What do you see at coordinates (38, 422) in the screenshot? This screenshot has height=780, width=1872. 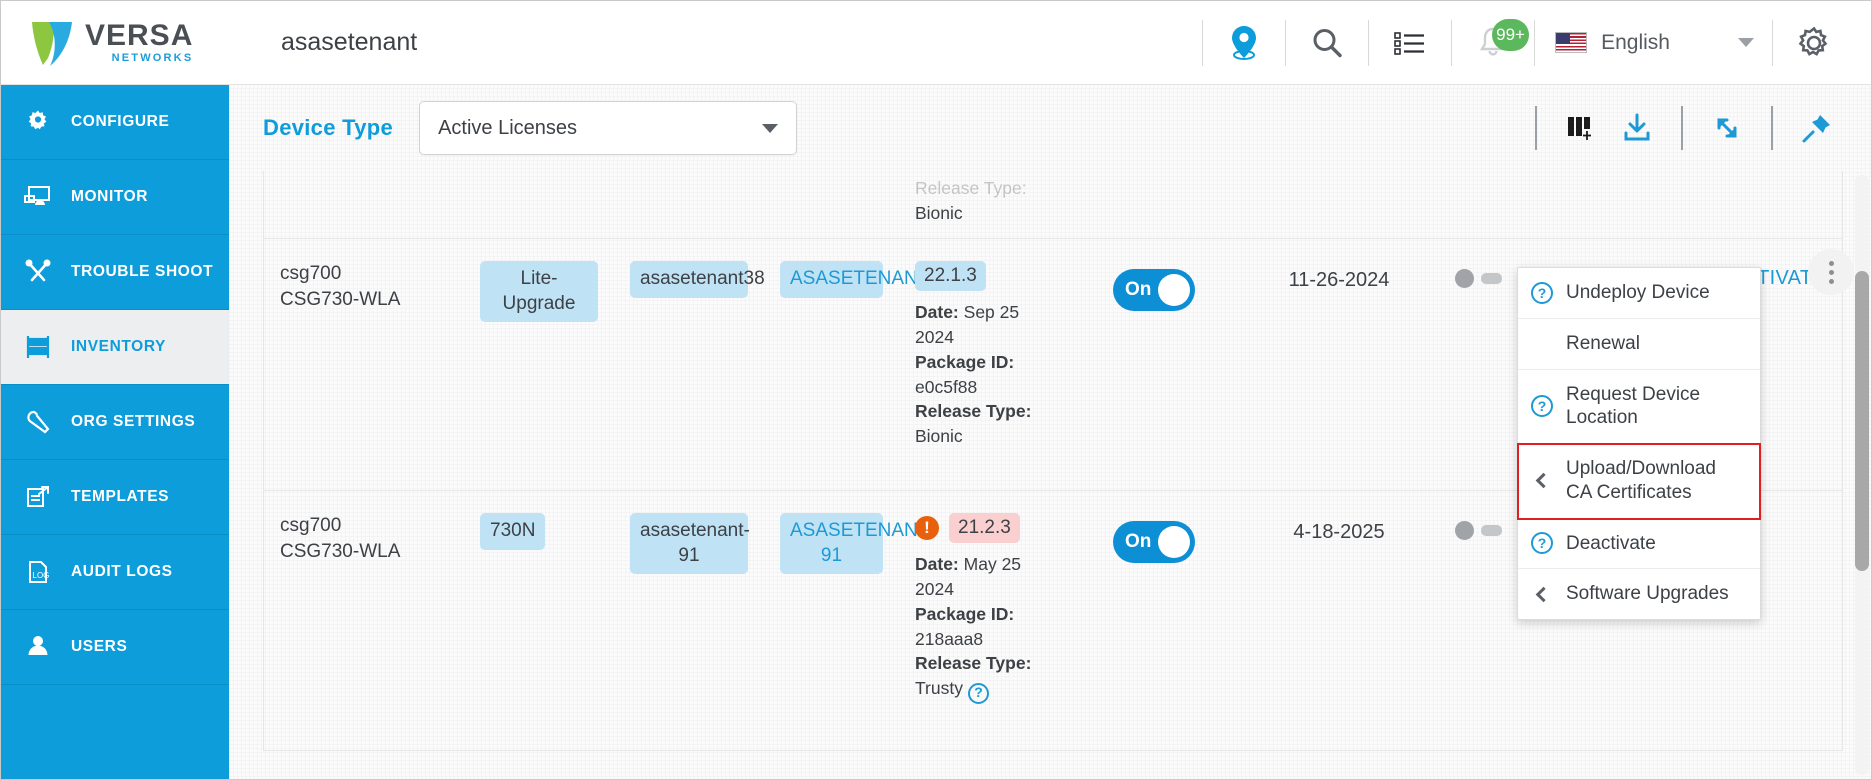 I see `wrench-icon` at bounding box center [38, 422].